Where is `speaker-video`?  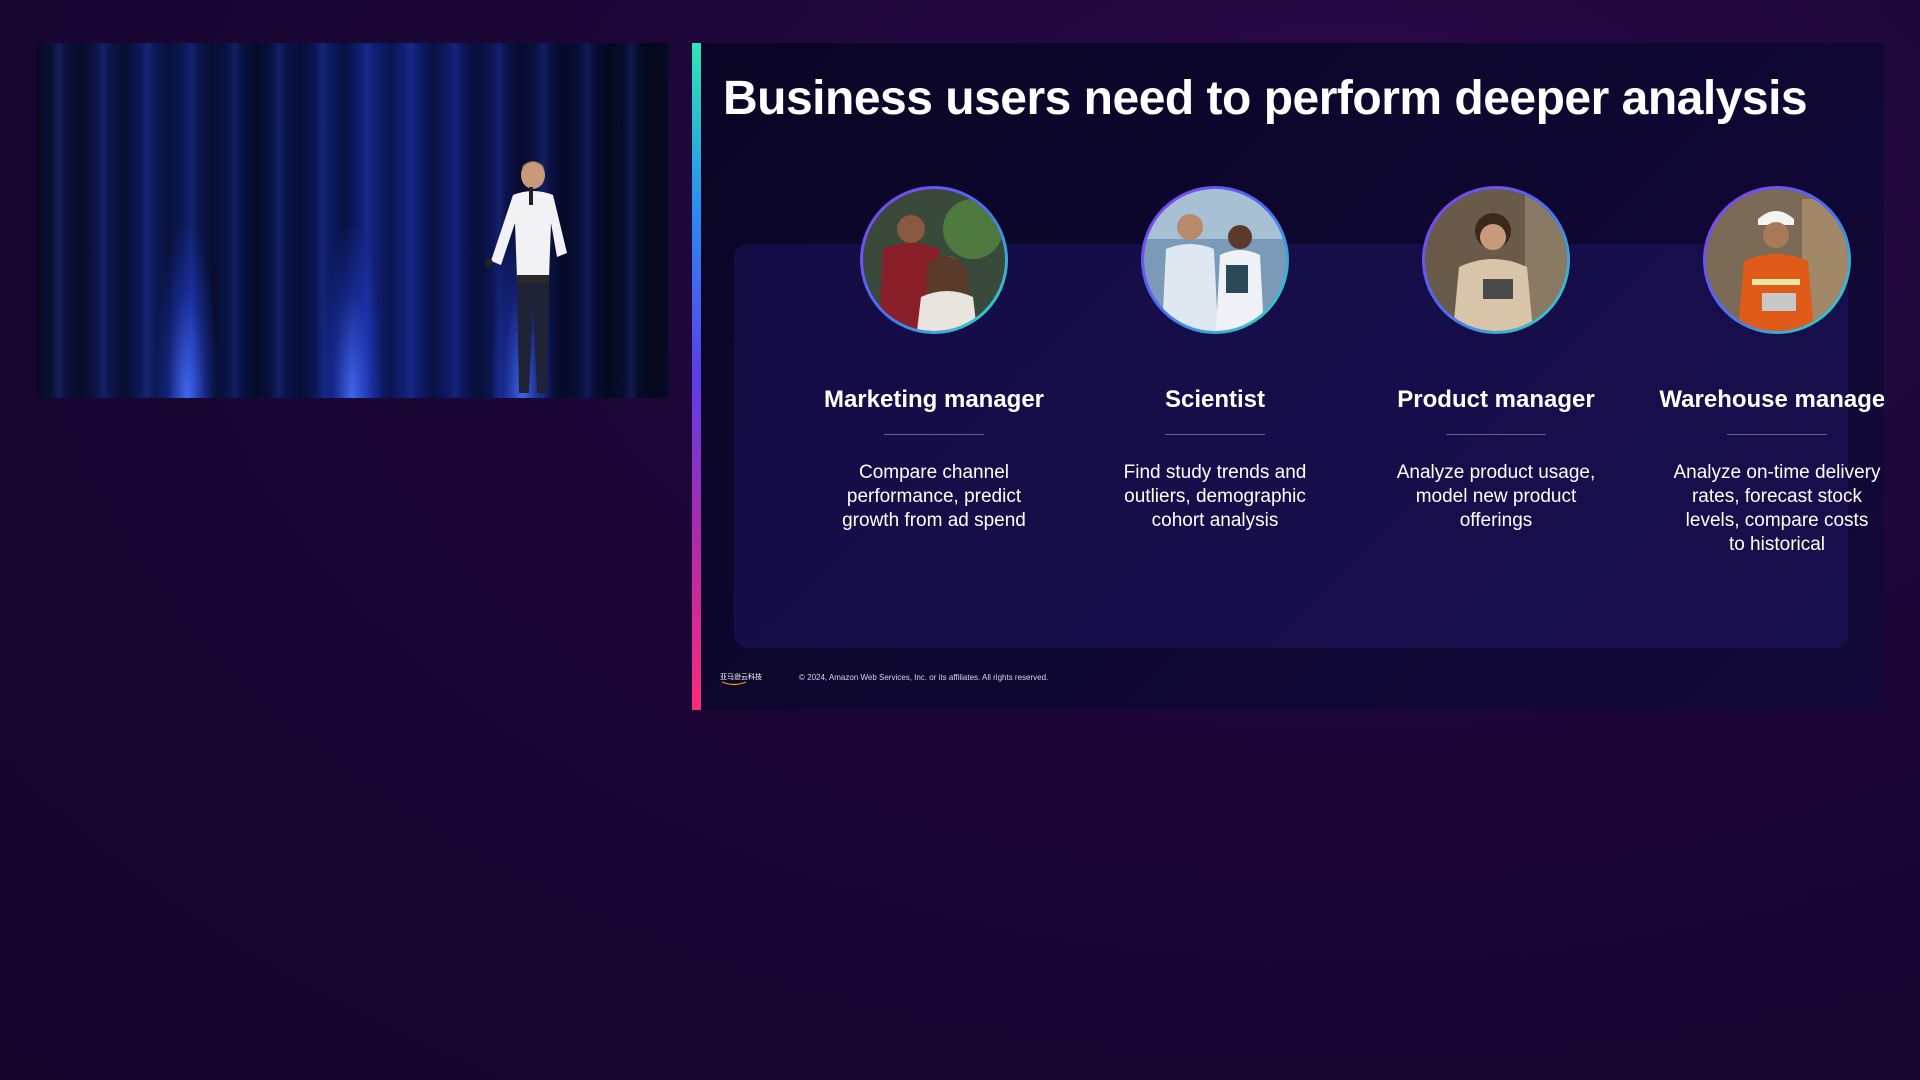 speaker-video is located at coordinates (353, 220).